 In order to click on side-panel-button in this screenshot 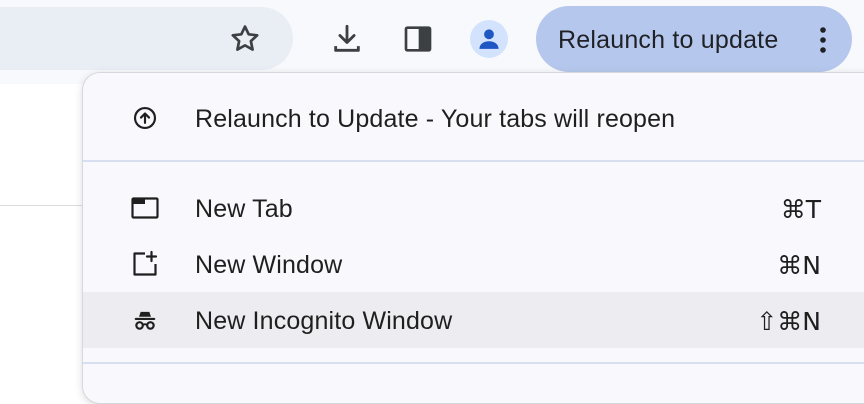, I will do `click(418, 39)`.